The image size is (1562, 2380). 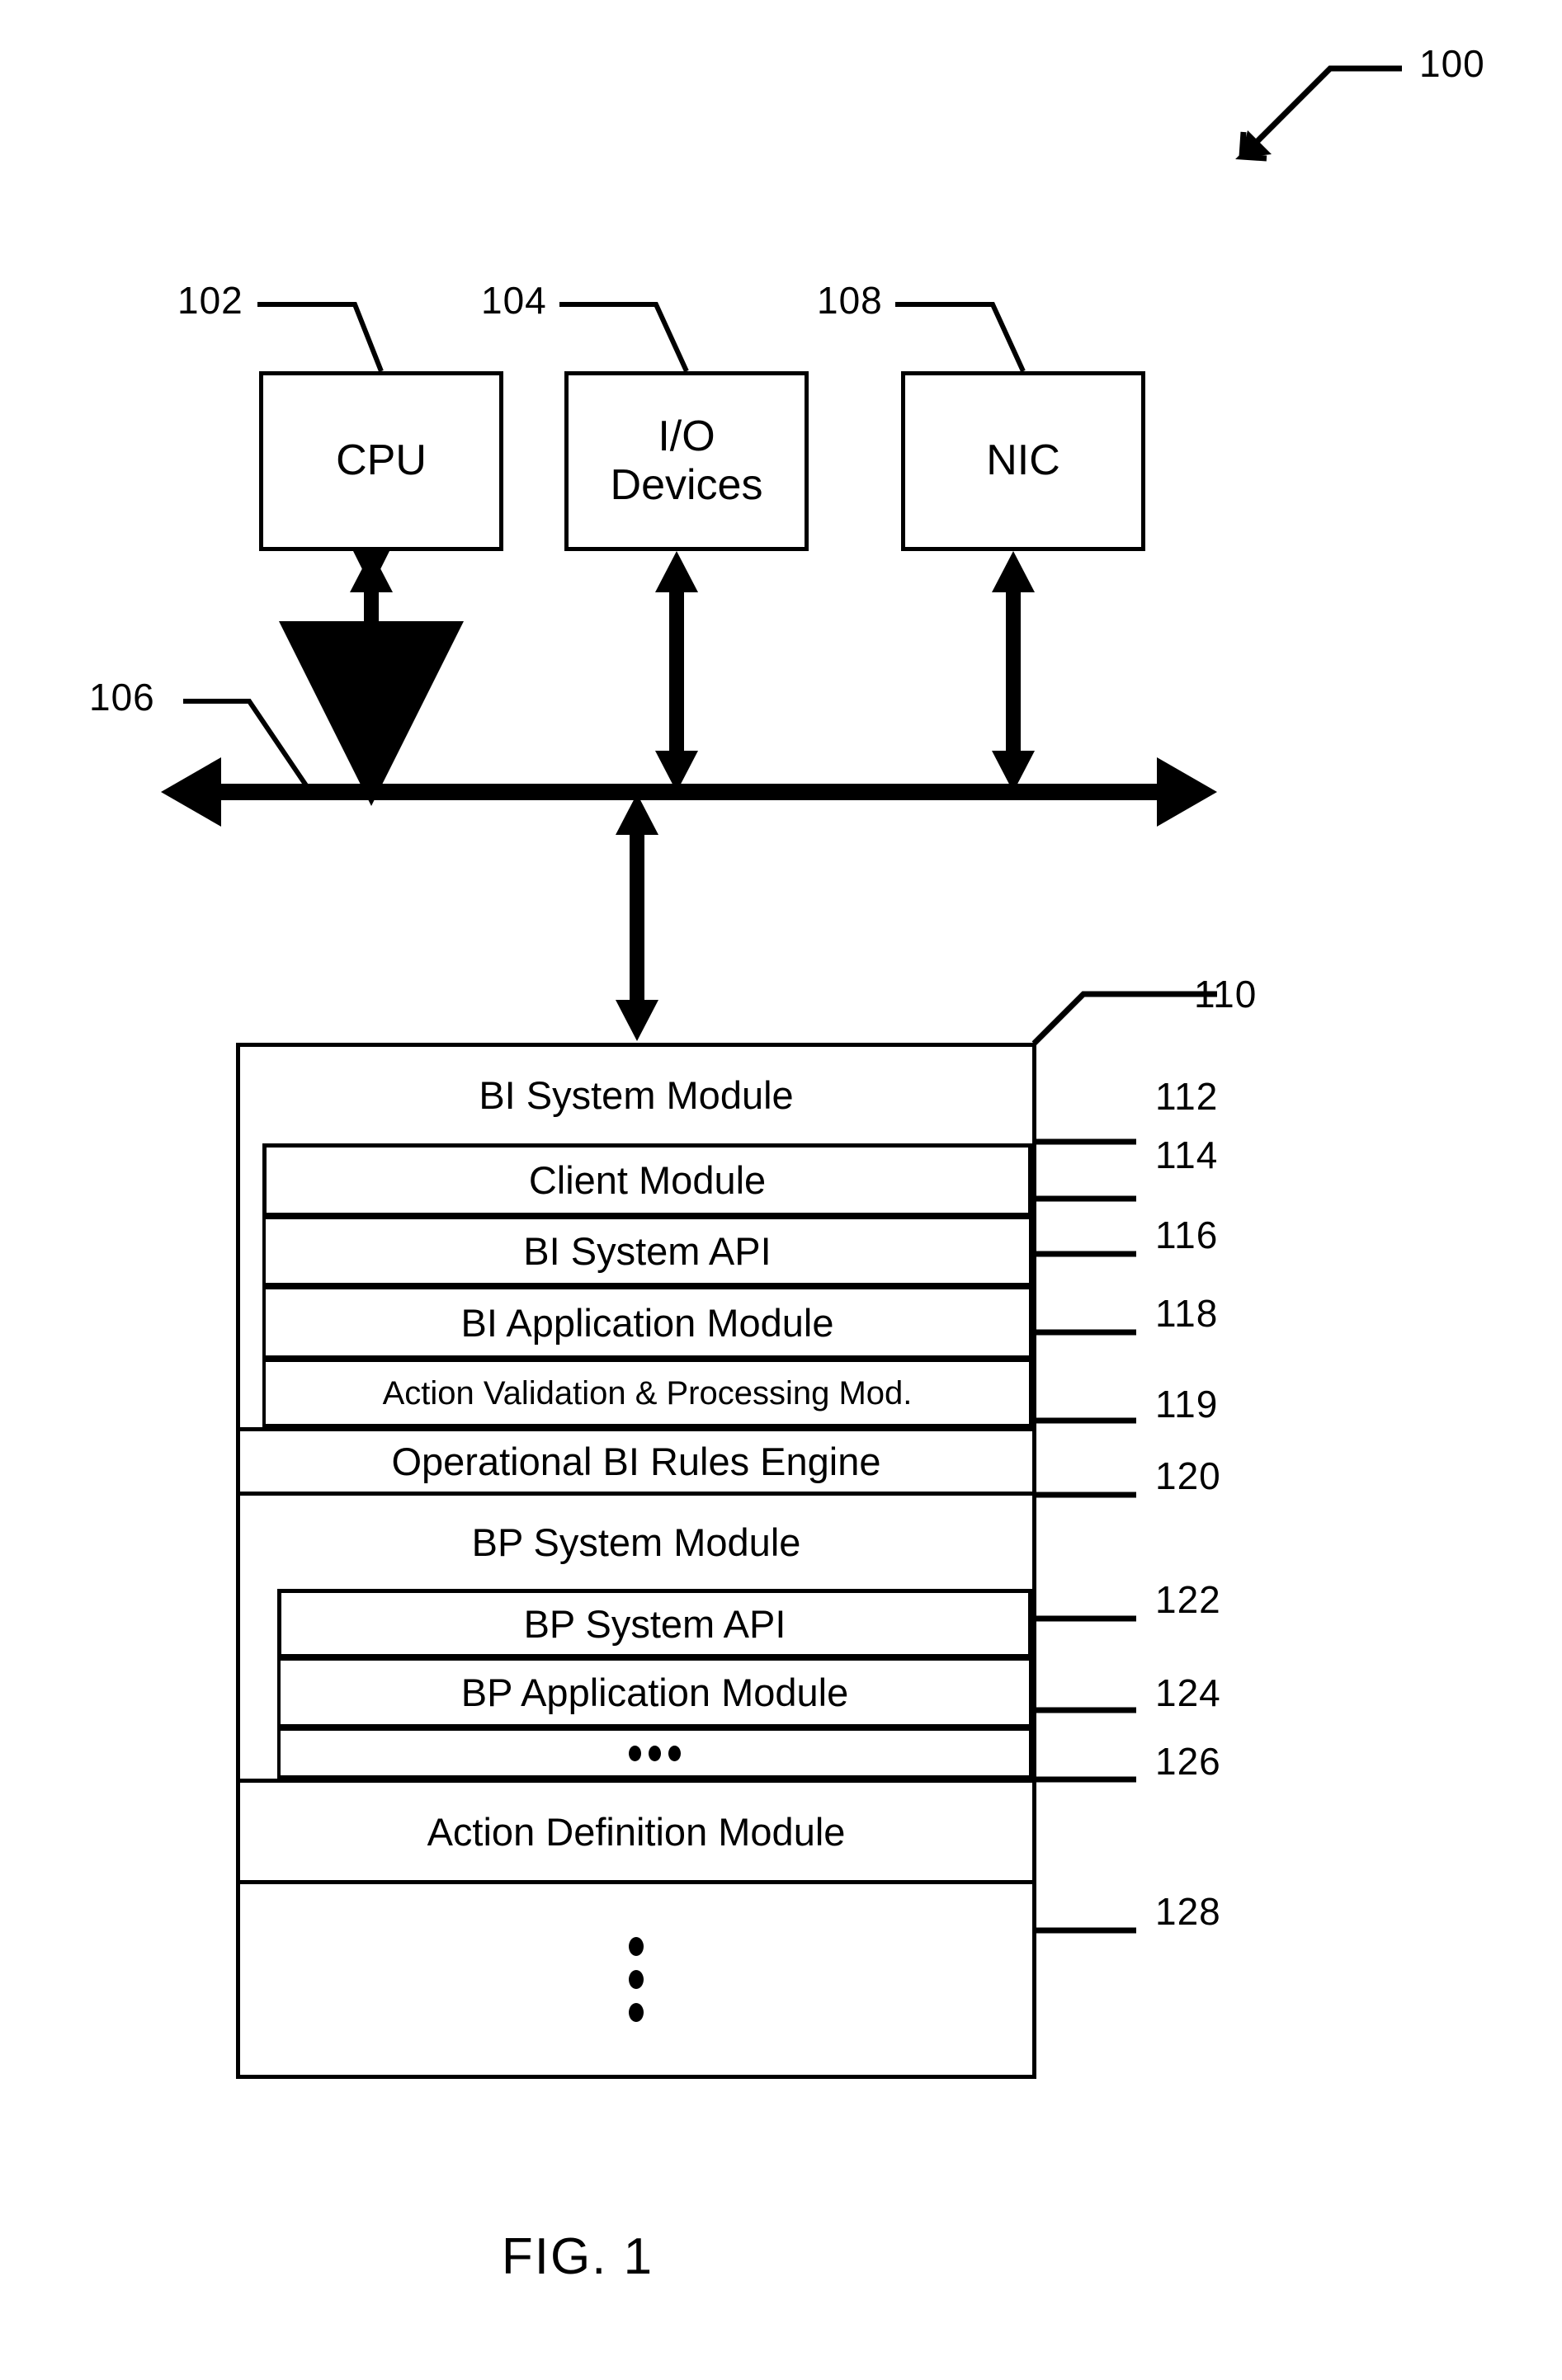 I want to click on row-action-definition-module: Action Definition Module, so click(x=636, y=1831).